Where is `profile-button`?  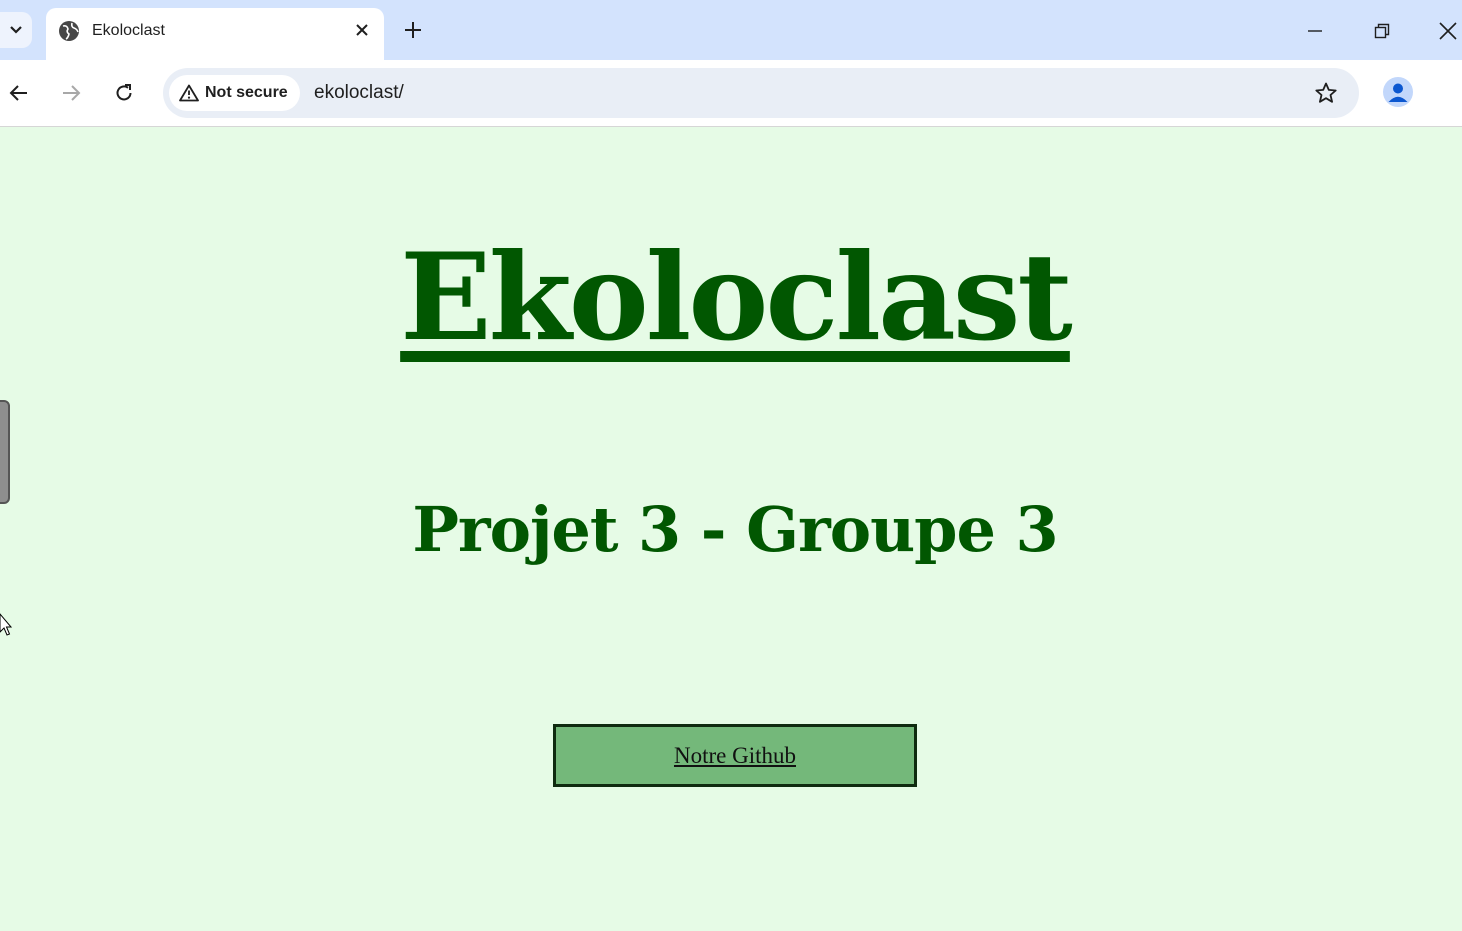 profile-button is located at coordinates (1398, 92).